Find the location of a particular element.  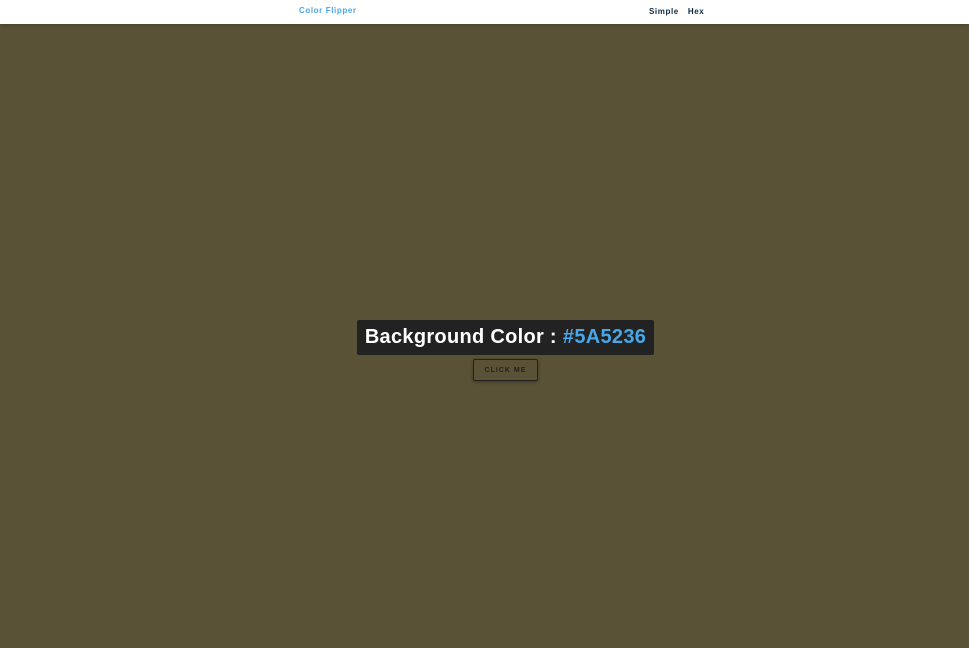

nav-links: Simple Hex is located at coordinates (676, 11).